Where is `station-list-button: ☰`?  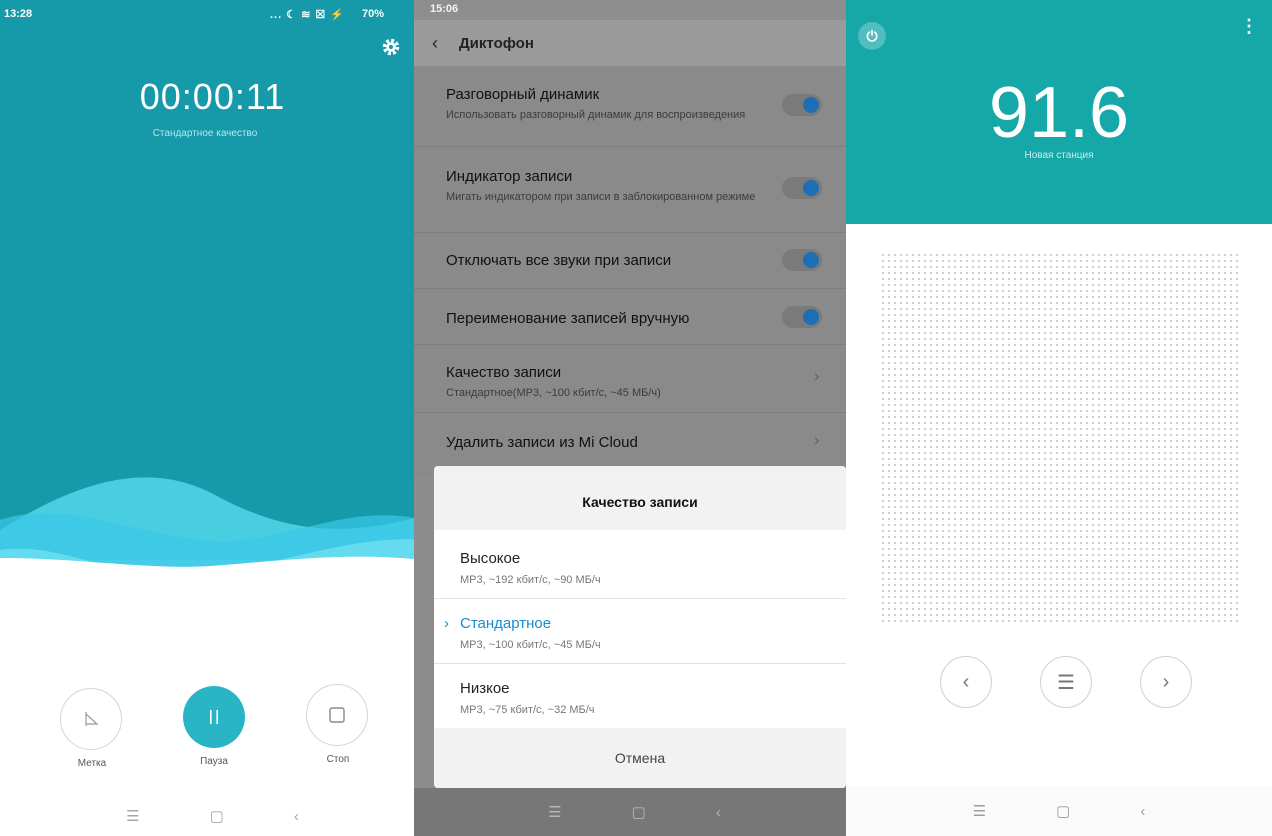 station-list-button: ☰ is located at coordinates (1066, 682).